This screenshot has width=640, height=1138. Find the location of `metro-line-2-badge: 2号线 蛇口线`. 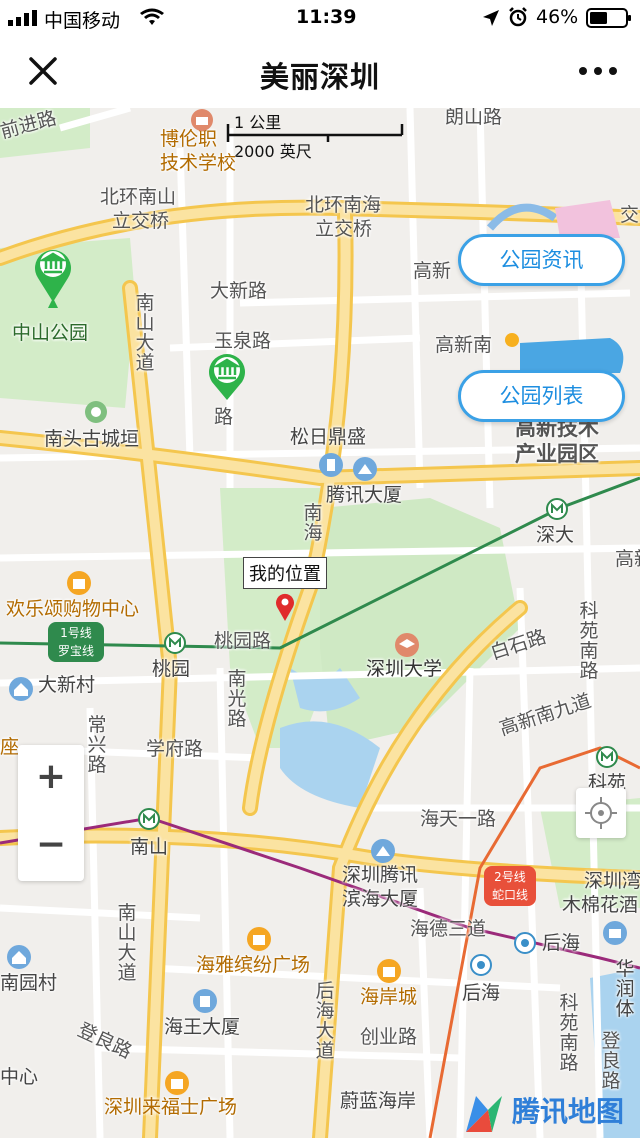

metro-line-2-badge: 2号线 蛇口线 is located at coordinates (510, 886).